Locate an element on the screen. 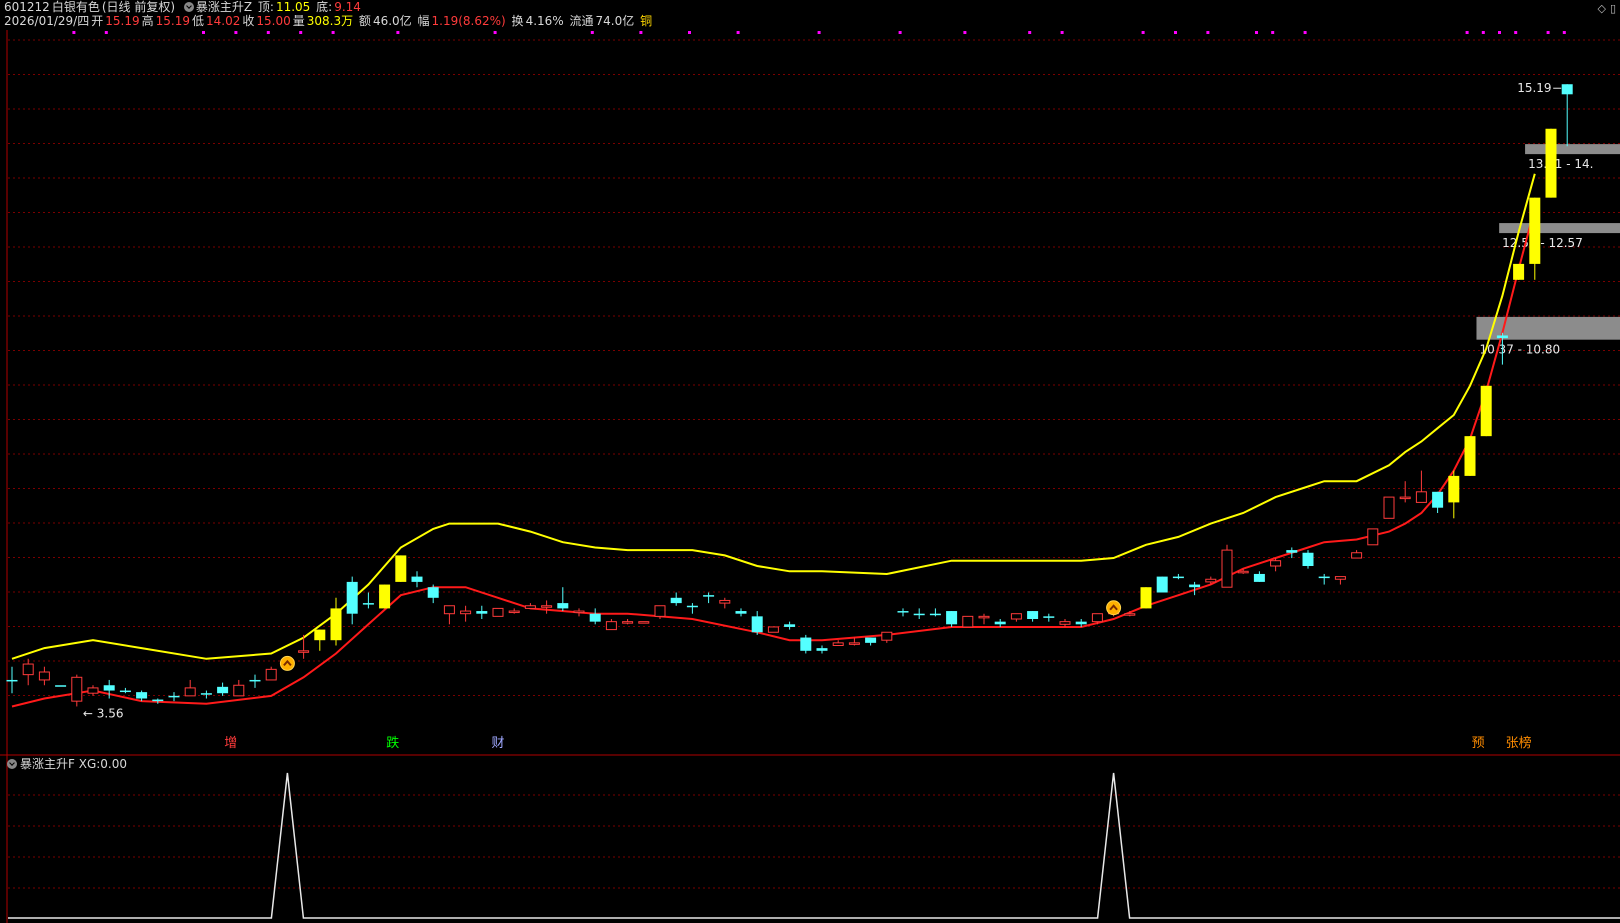 This screenshot has height=923, width=1620. stock-name: 白银有色 is located at coordinates (76, 7).